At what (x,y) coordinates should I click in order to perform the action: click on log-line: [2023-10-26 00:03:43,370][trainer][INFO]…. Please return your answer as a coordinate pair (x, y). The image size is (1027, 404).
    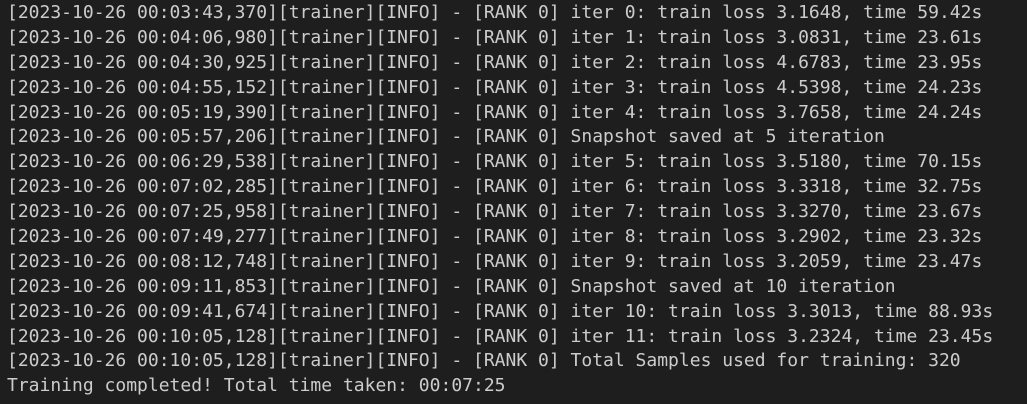
    Looking at the image, I should click on (495, 12).